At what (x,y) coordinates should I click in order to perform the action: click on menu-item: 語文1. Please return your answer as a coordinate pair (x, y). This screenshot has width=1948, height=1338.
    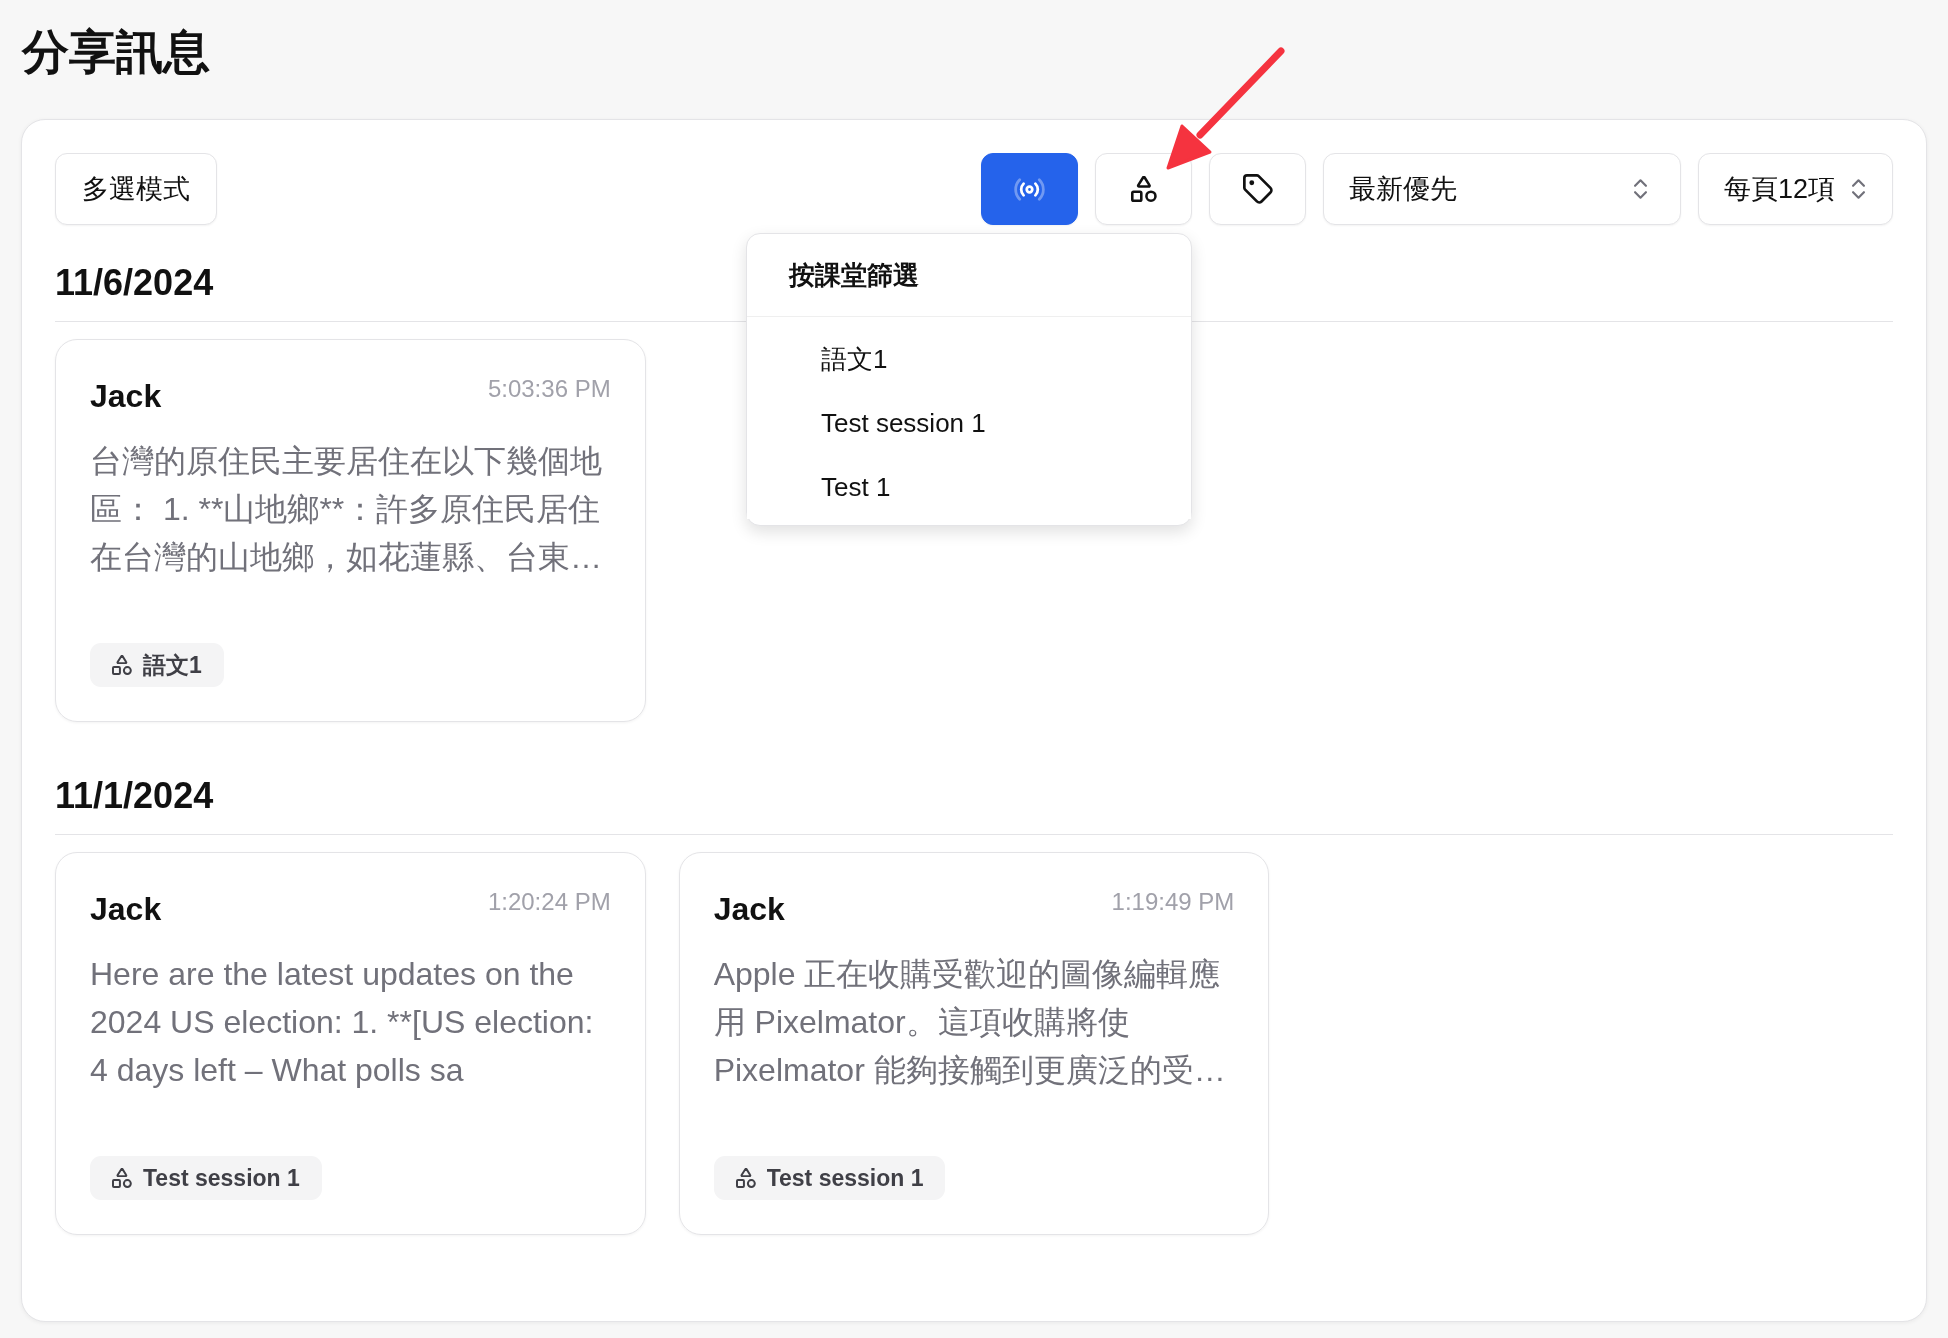
    Looking at the image, I should click on (969, 359).